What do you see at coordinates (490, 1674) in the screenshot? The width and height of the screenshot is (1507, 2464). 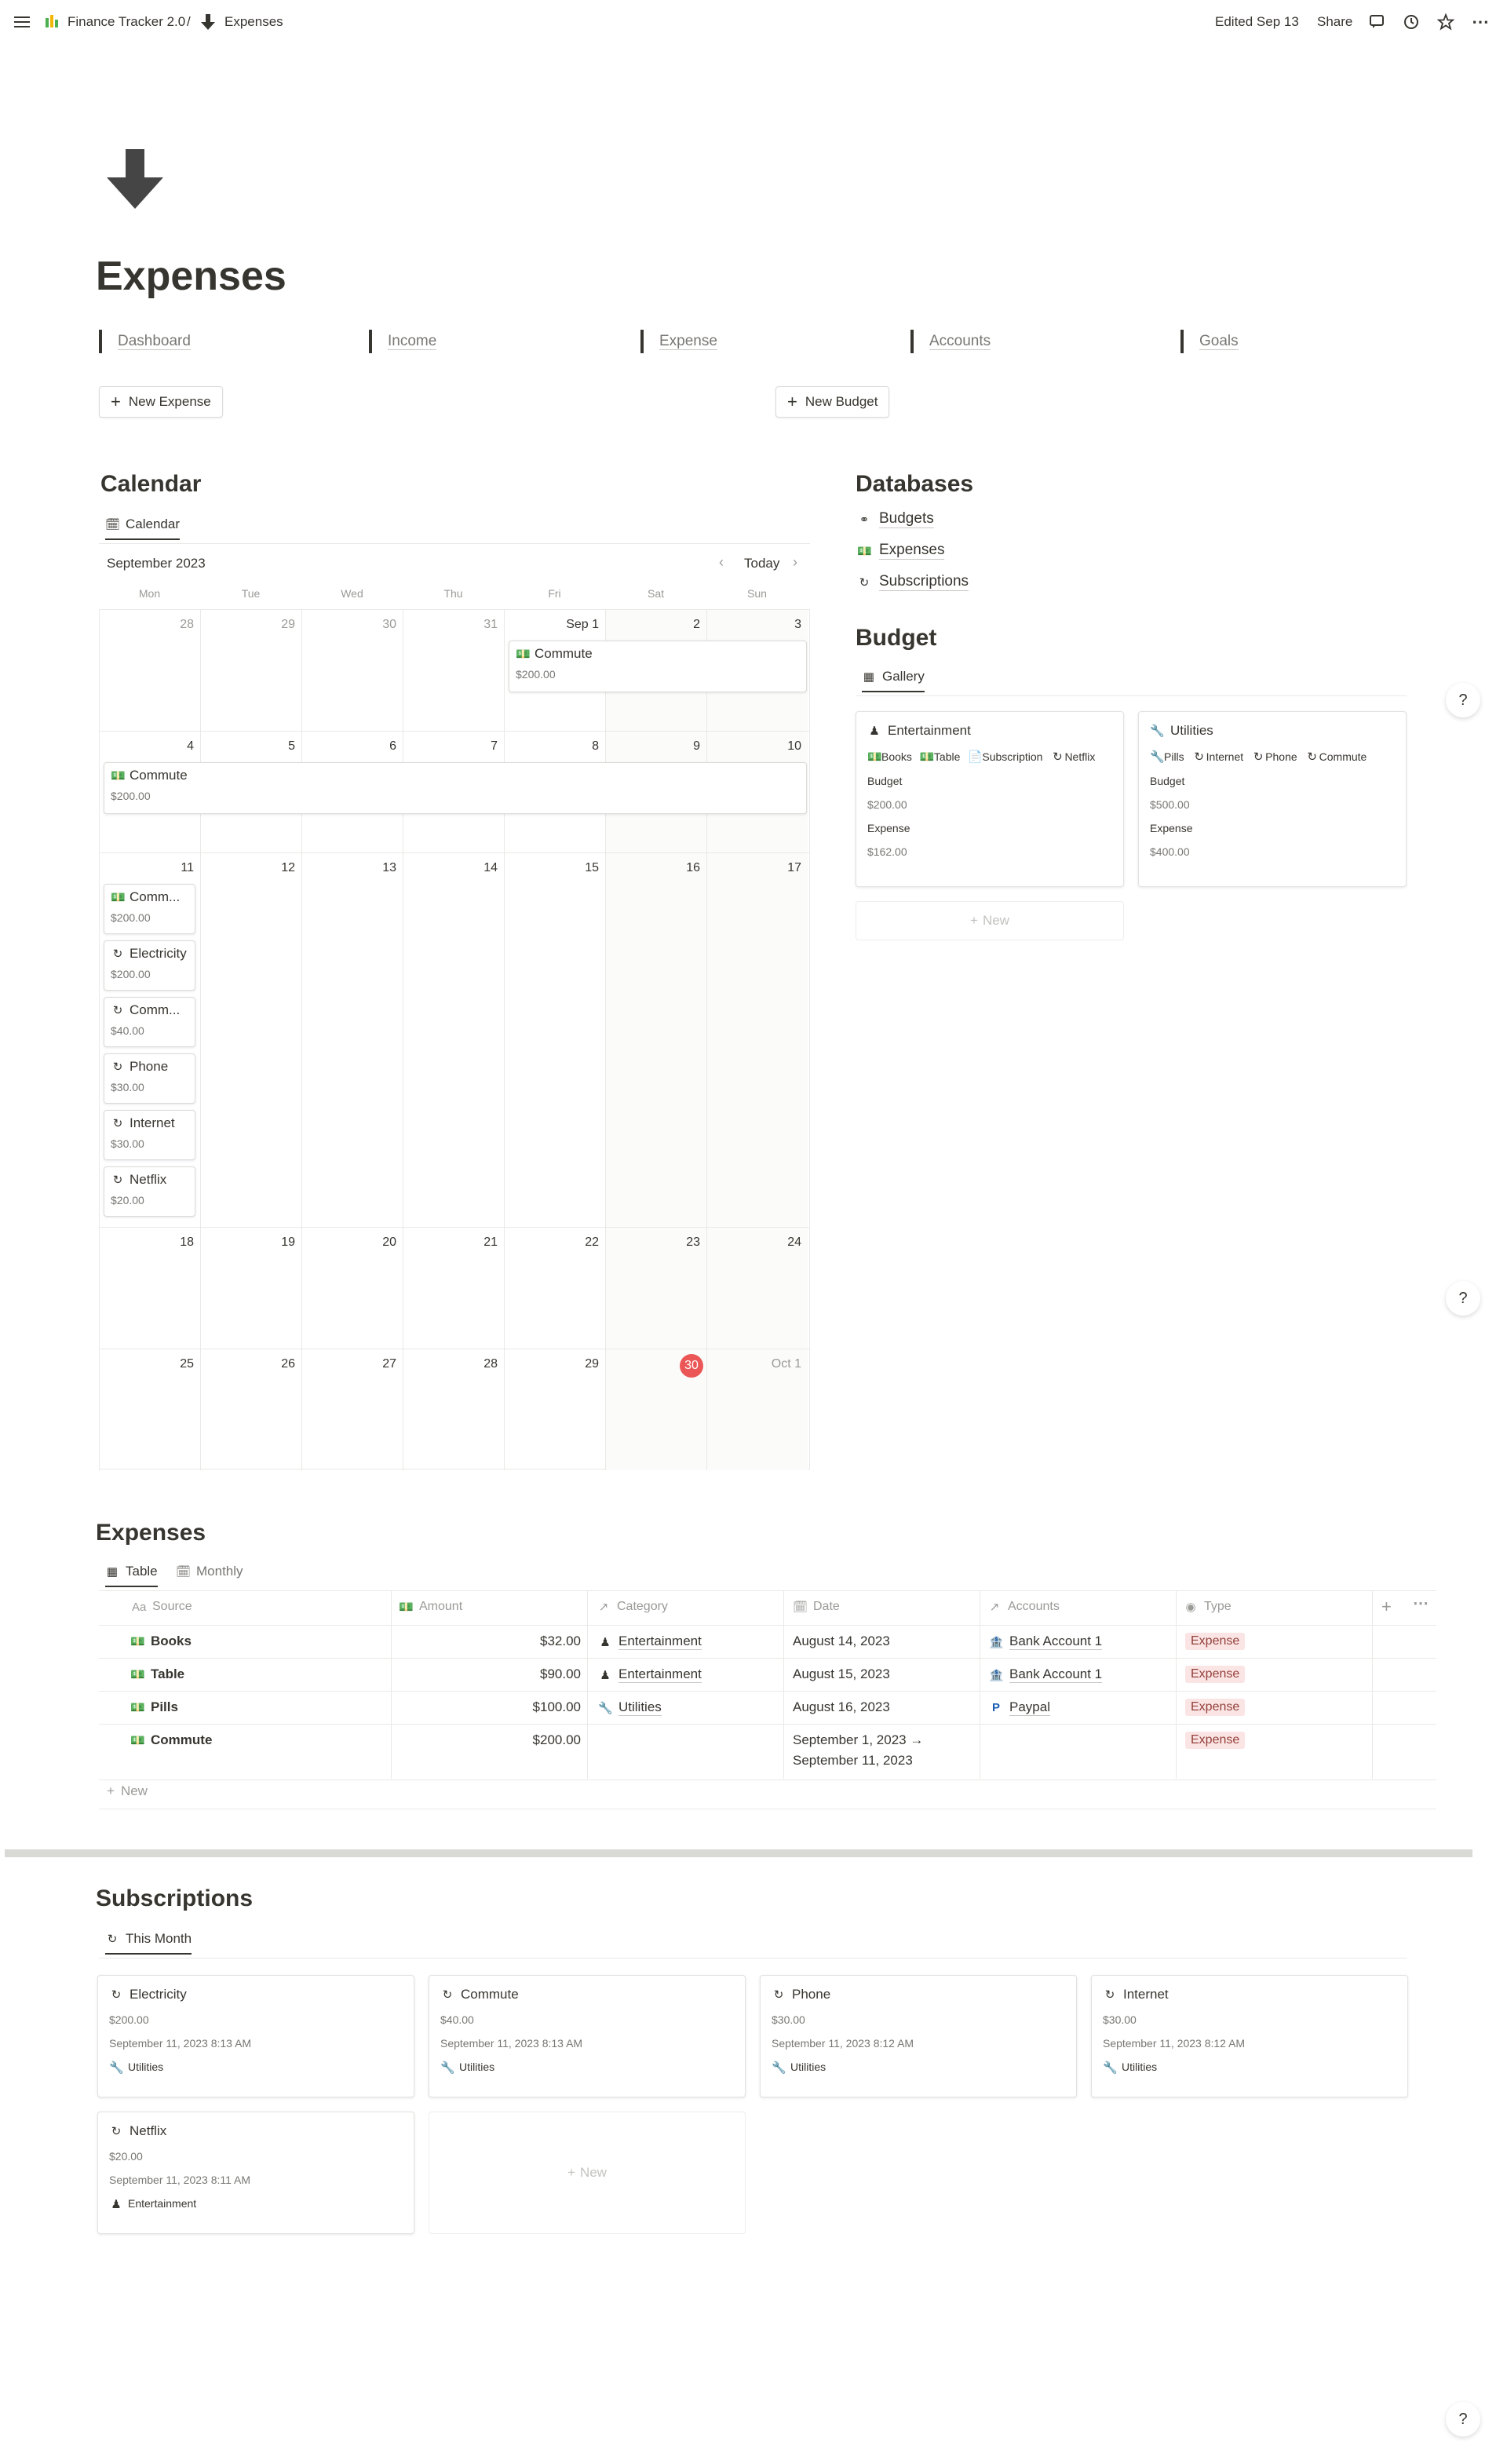 I see `cell-amount: $90.00` at bounding box center [490, 1674].